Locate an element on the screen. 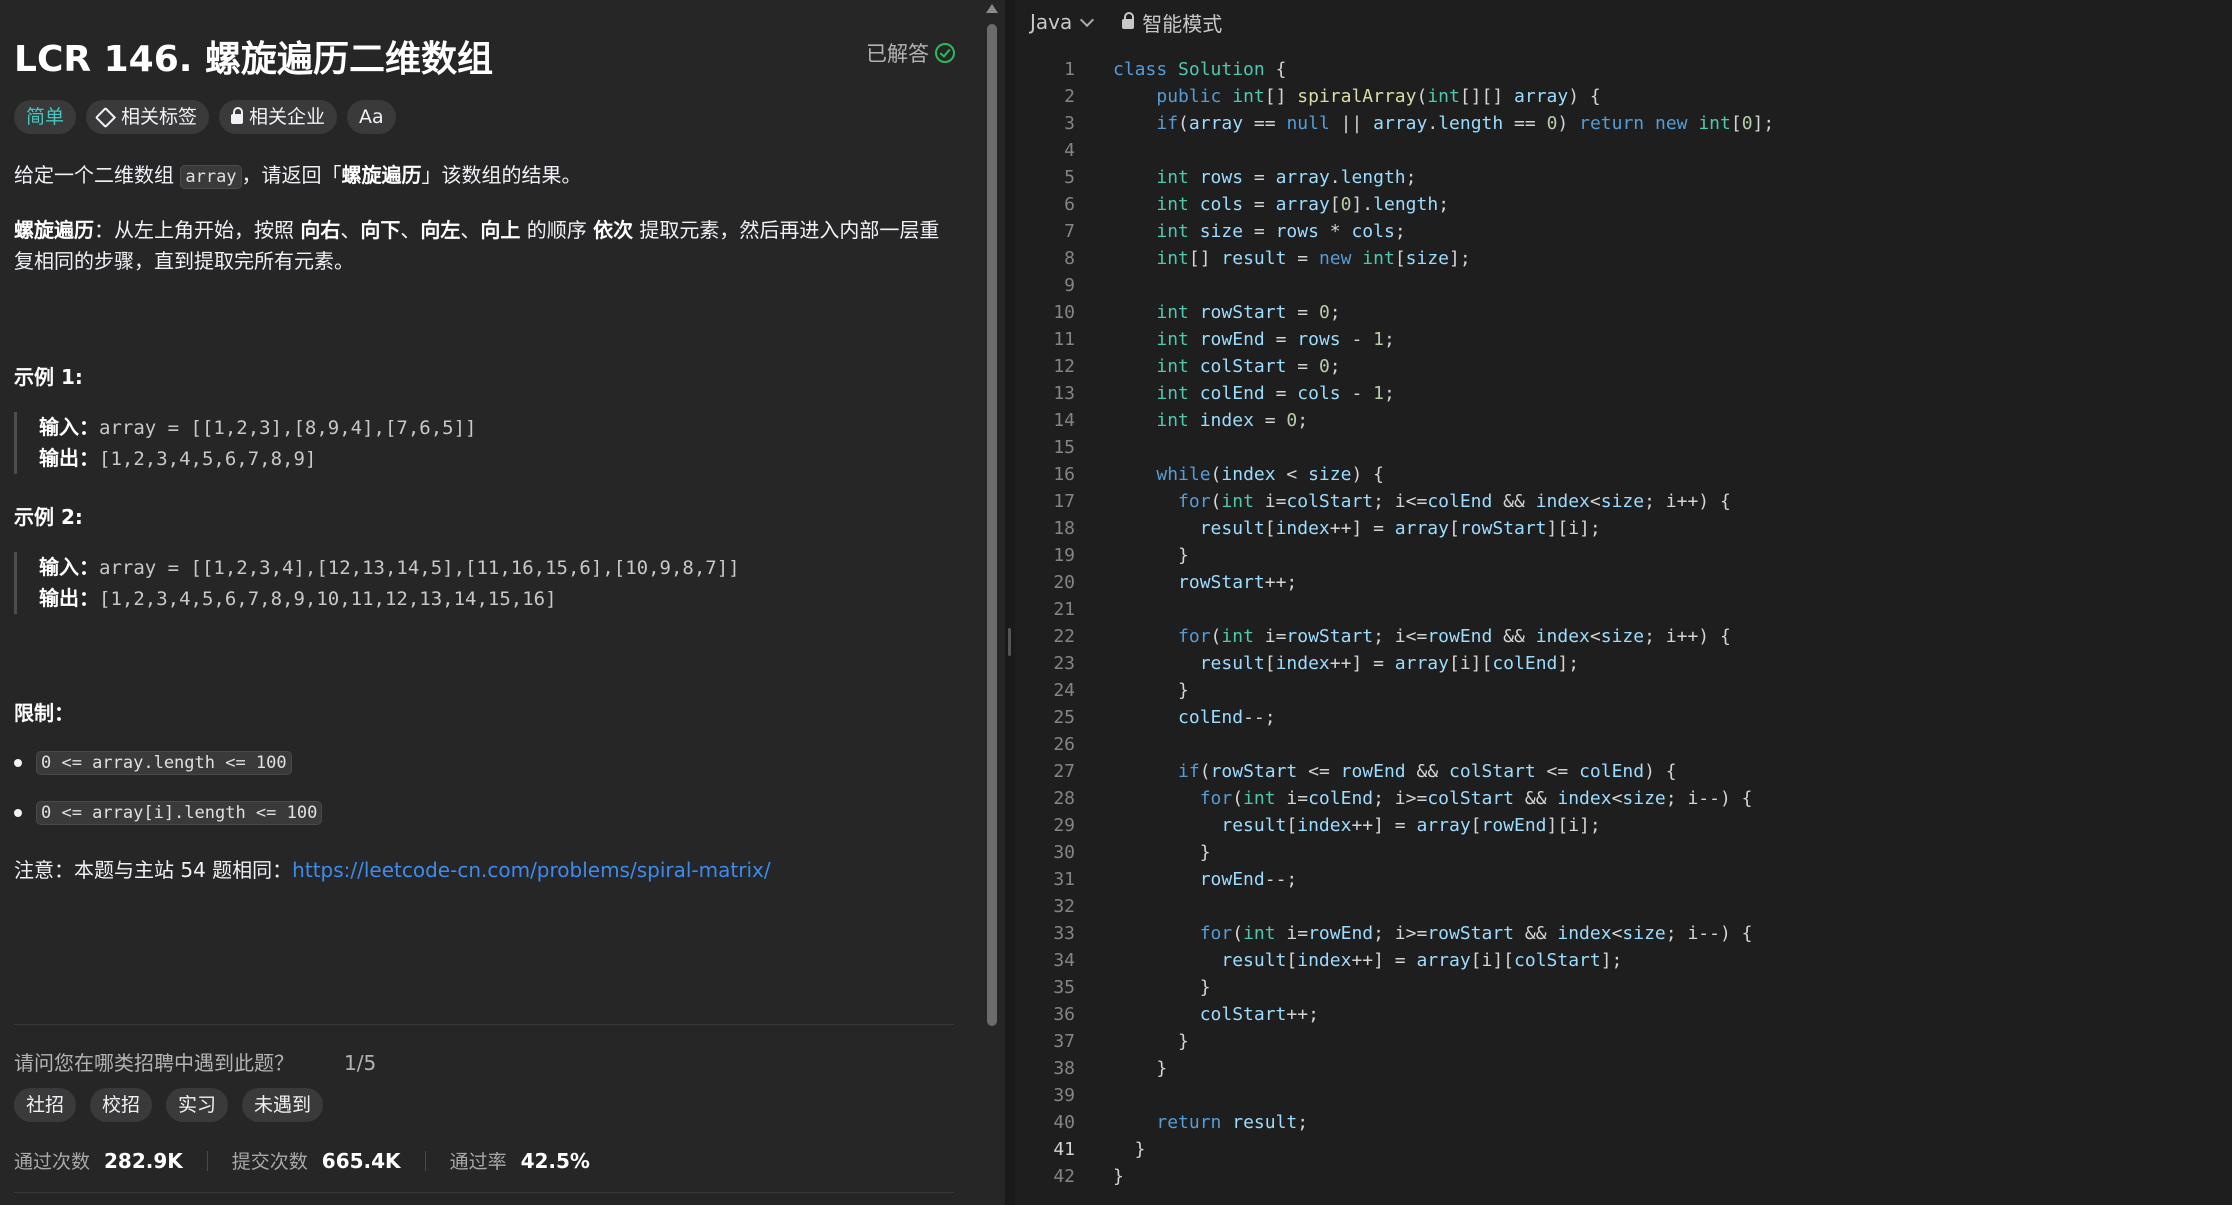 The height and width of the screenshot is (1205, 2232). desc-text: 」该数组的结果。 is located at coordinates (501, 175).